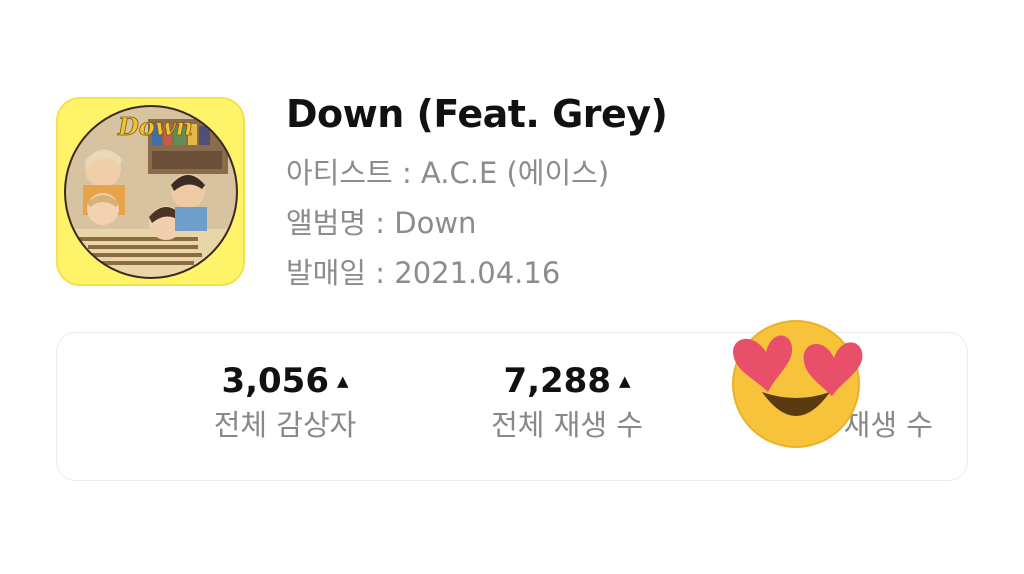 Image resolution: width=1024 pixels, height=574 pixels. What do you see at coordinates (567, 425) in the screenshot?
I see `total-plays-label: 전체 재생 수` at bounding box center [567, 425].